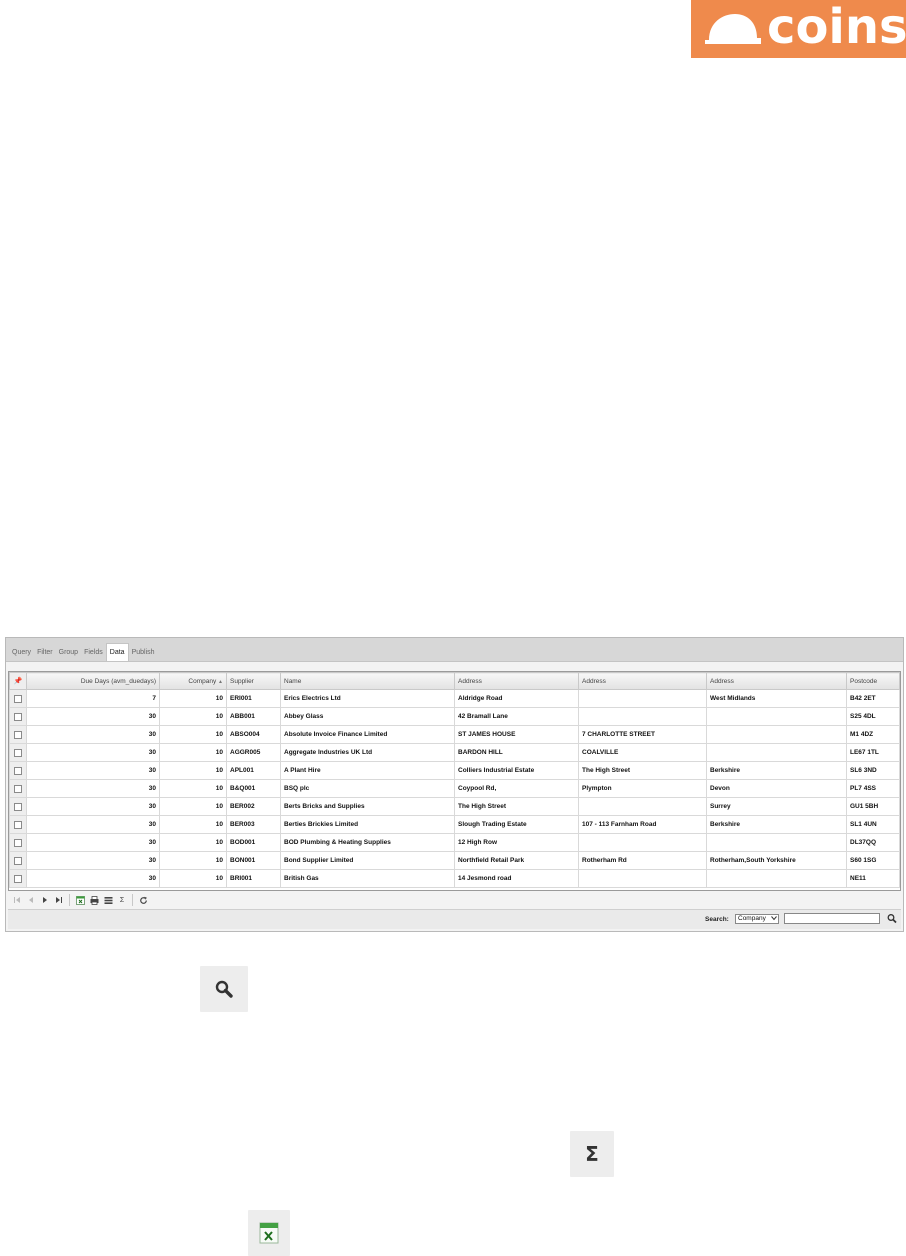 The height and width of the screenshot is (1256, 906). I want to click on search-input, so click(832, 918).